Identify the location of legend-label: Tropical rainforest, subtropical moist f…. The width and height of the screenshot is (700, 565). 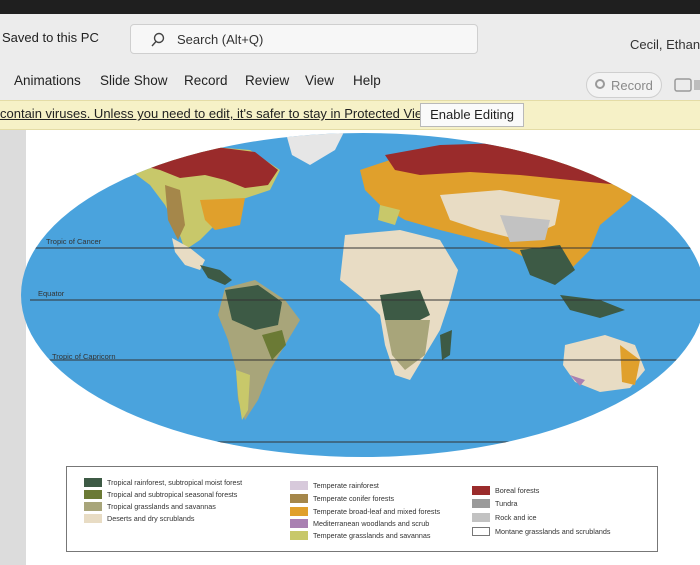
(175, 482).